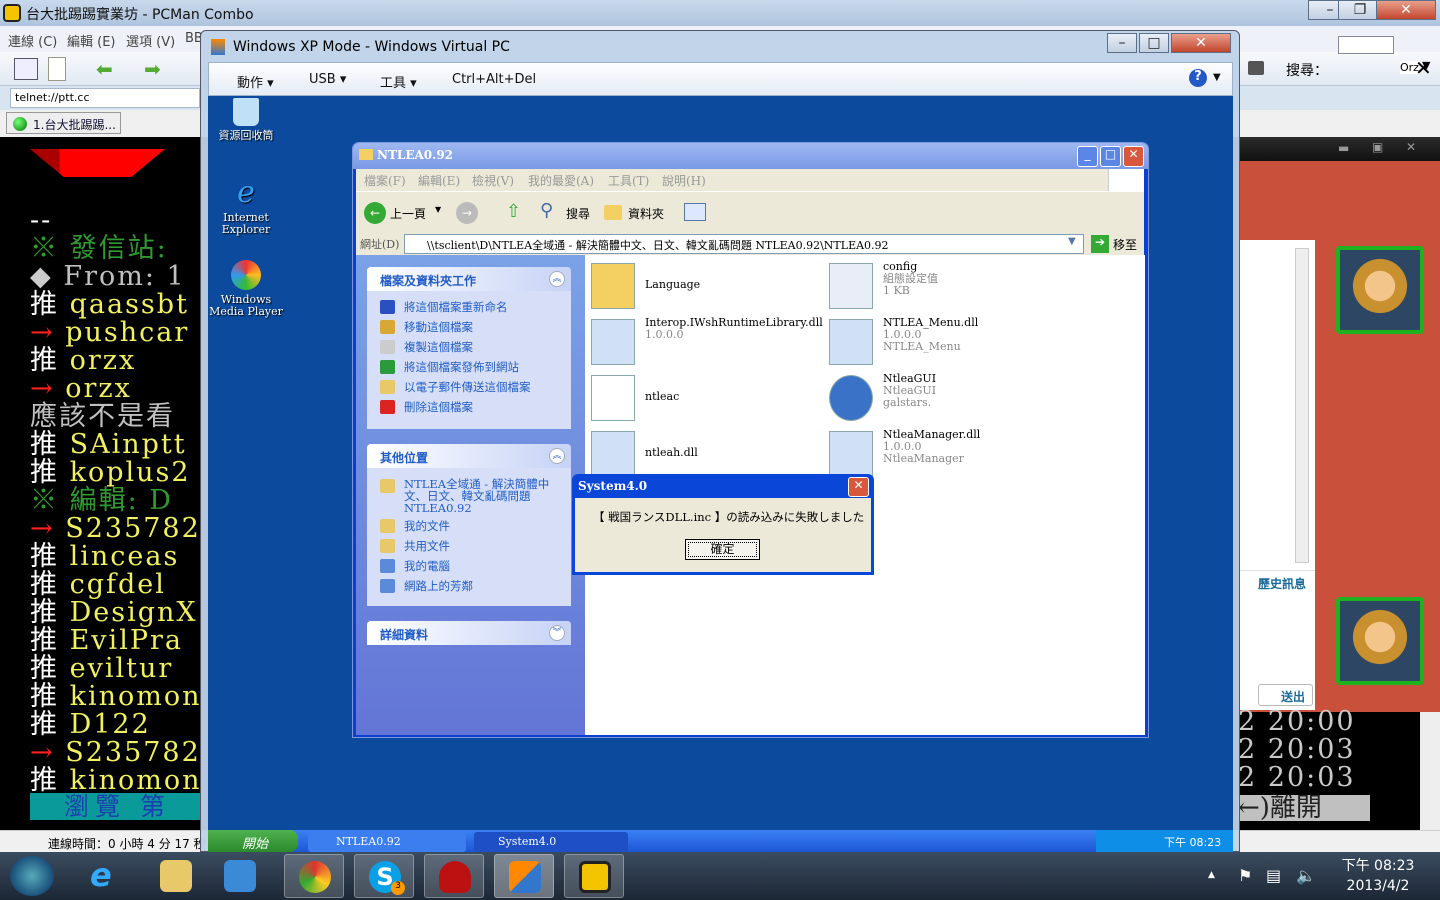  Describe the element at coordinates (1256, 68) in the screenshot. I see `terminal-icon` at that location.